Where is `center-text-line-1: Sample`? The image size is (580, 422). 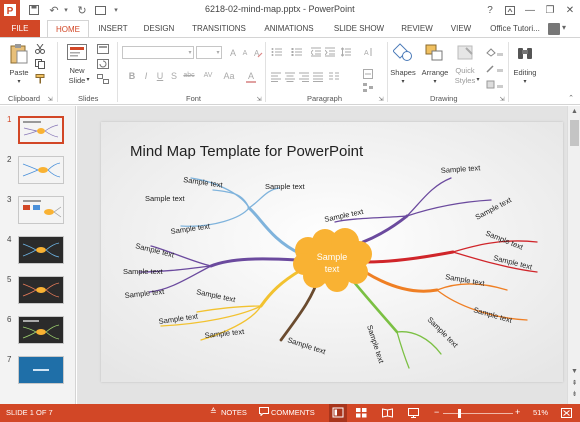 center-text-line-1: Sample is located at coordinates (332, 257).